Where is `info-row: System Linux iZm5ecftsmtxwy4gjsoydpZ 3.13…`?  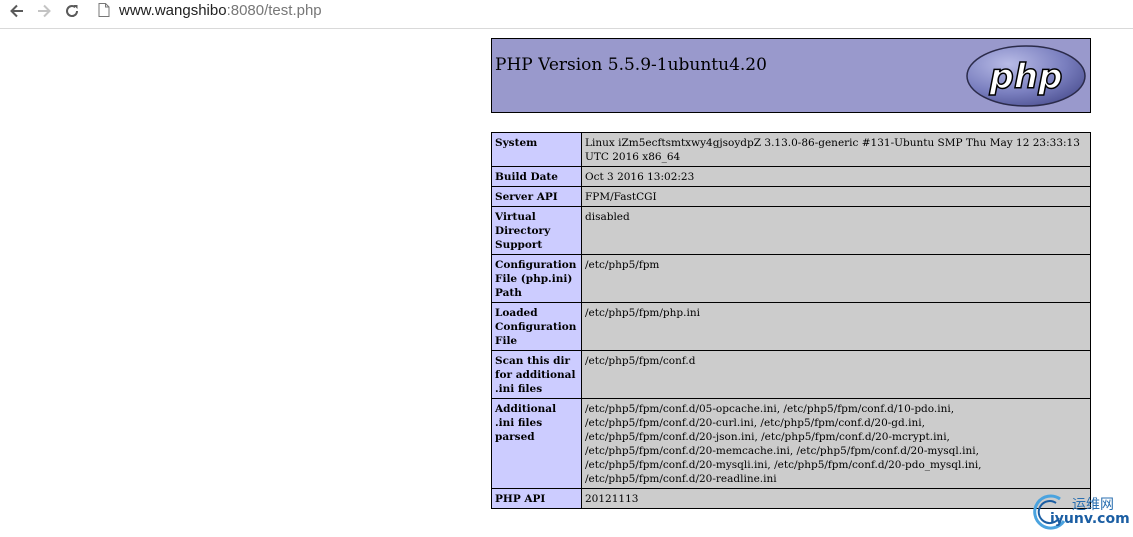 info-row: System Linux iZm5ecftsmtxwy4gjsoydpZ 3.13… is located at coordinates (791, 149).